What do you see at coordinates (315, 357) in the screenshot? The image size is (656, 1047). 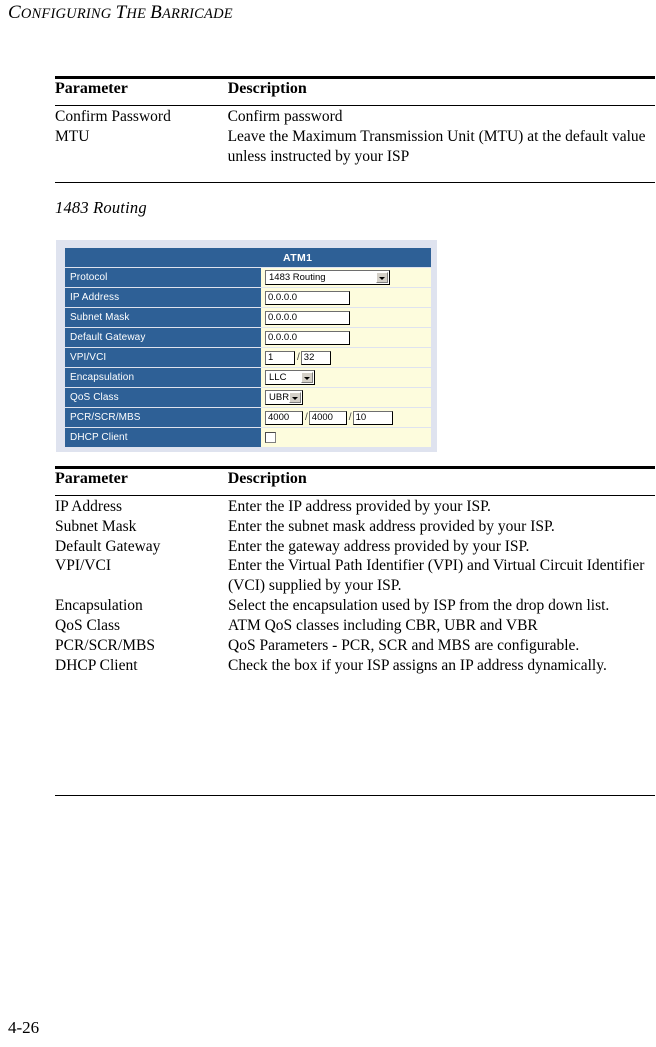 I see `vci-input: 32` at bounding box center [315, 357].